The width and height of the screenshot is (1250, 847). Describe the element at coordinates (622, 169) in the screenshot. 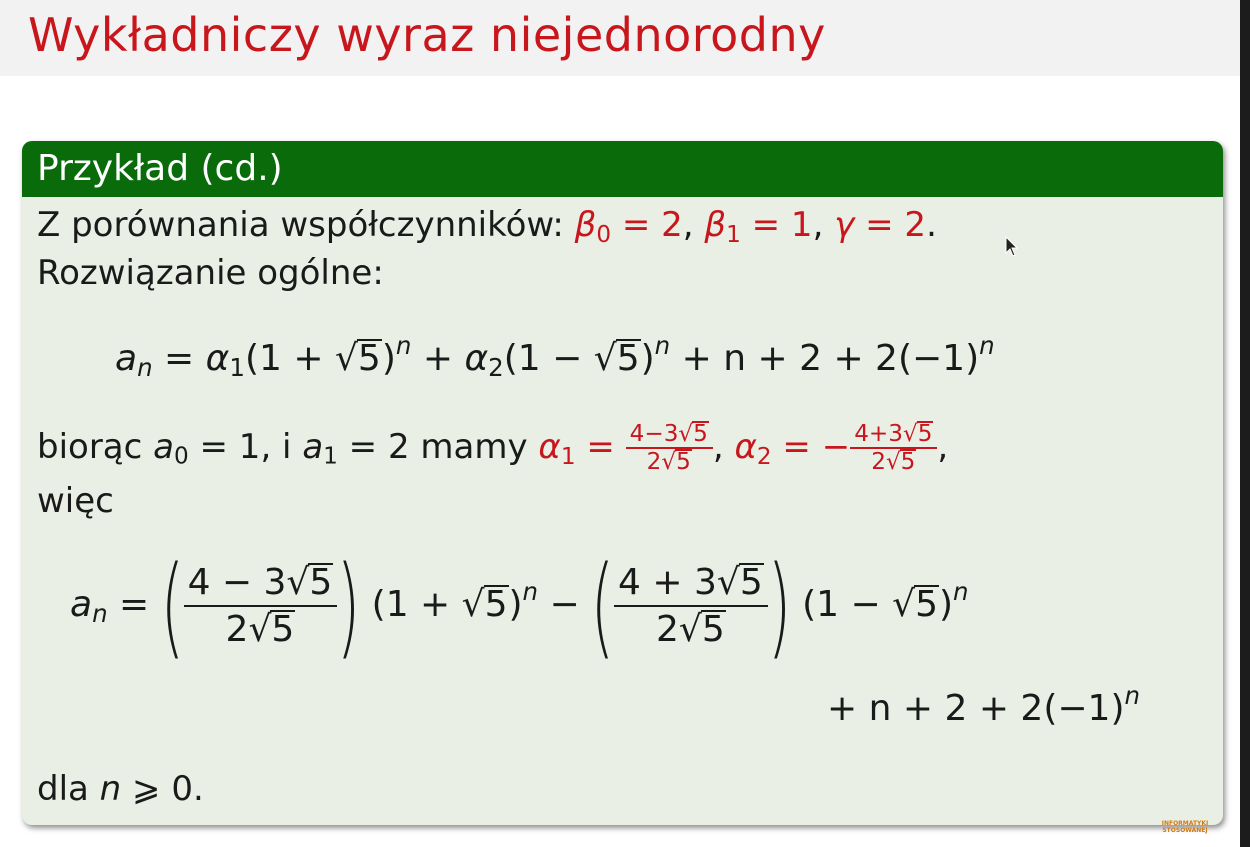

I see `block-header: Przykład (cd.)` at that location.